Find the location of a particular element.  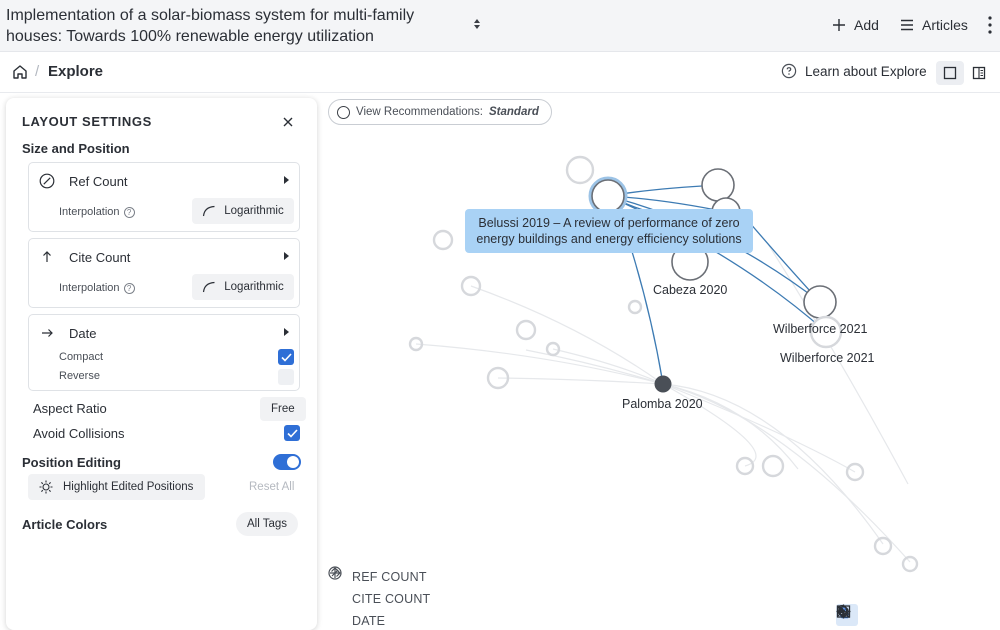

recommendations-label: View Recommendations: is located at coordinates (419, 112).